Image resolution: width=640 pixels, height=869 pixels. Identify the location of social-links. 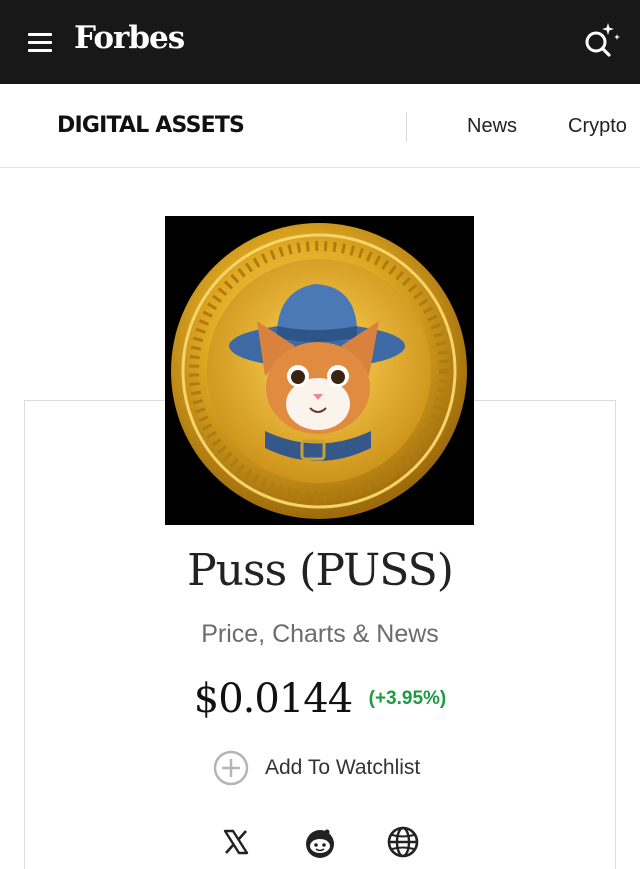
(320, 844).